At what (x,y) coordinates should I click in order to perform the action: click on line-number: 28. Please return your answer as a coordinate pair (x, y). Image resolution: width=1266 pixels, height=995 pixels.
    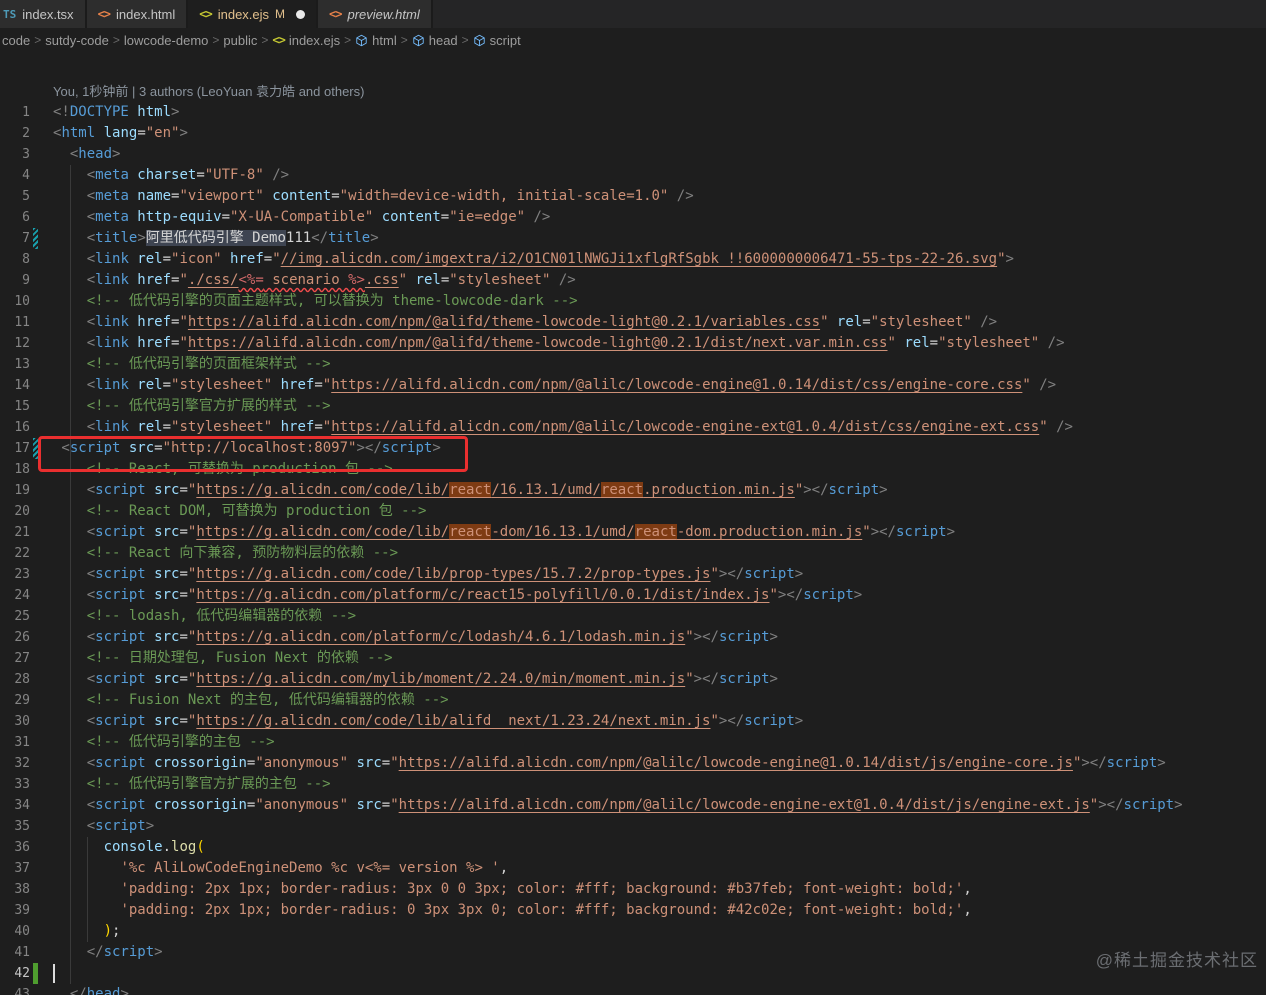
    Looking at the image, I should click on (15, 679).